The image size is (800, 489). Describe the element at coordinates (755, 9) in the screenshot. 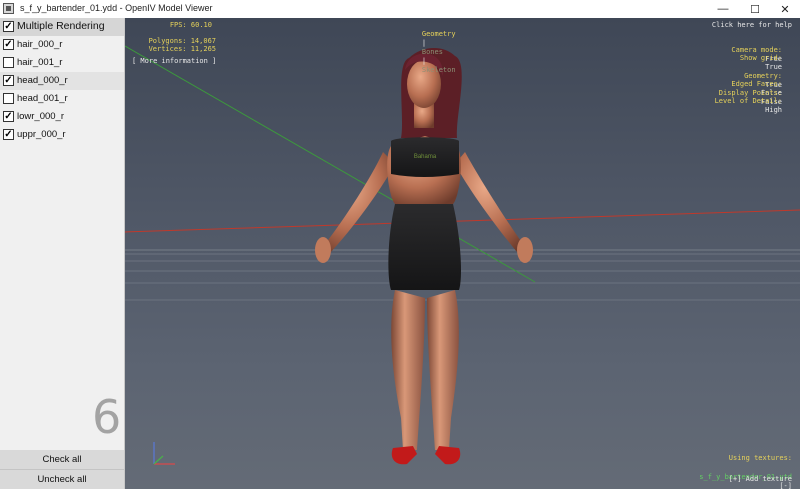

I see `maximize-button: ☐` at that location.